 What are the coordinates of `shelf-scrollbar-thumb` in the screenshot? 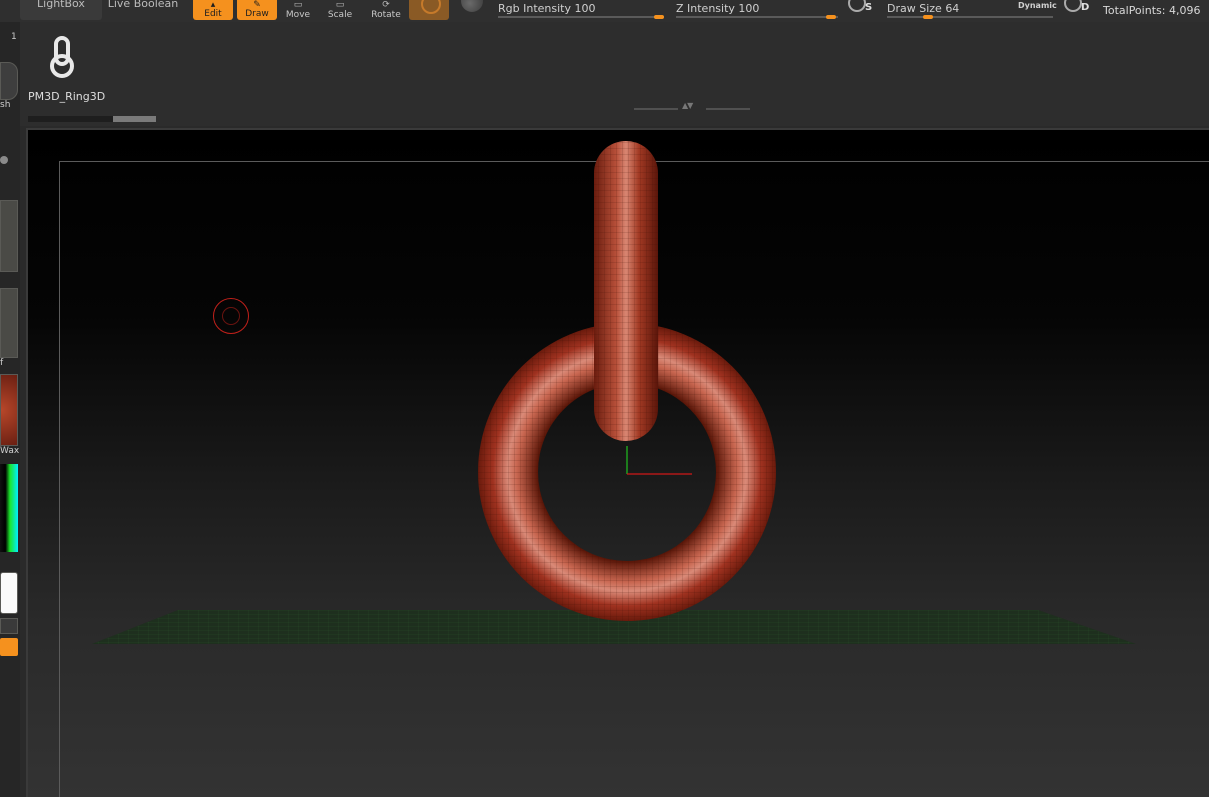 It's located at (134, 119).